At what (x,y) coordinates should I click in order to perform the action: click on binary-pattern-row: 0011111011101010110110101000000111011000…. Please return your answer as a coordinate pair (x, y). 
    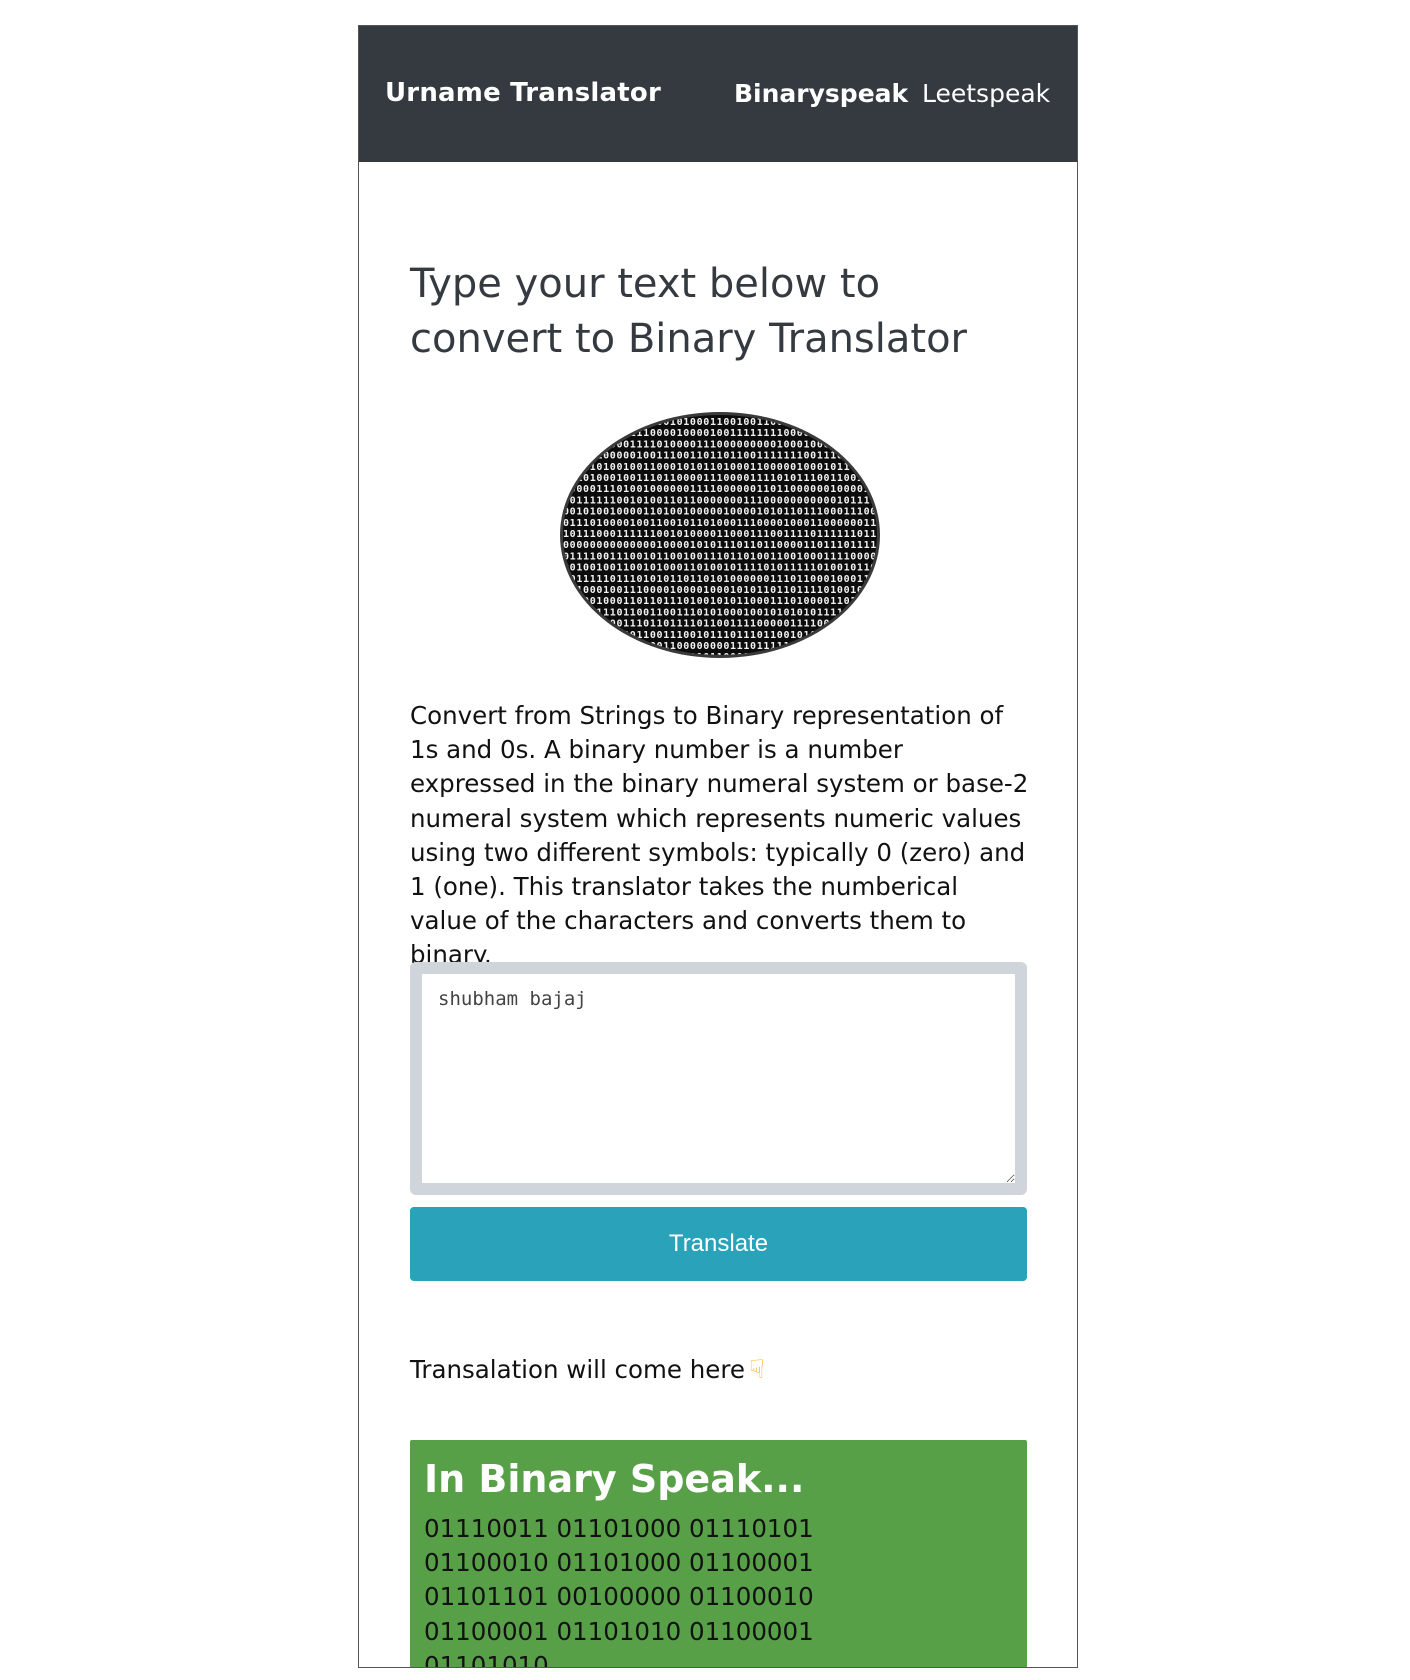
    Looking at the image, I should click on (721, 579).